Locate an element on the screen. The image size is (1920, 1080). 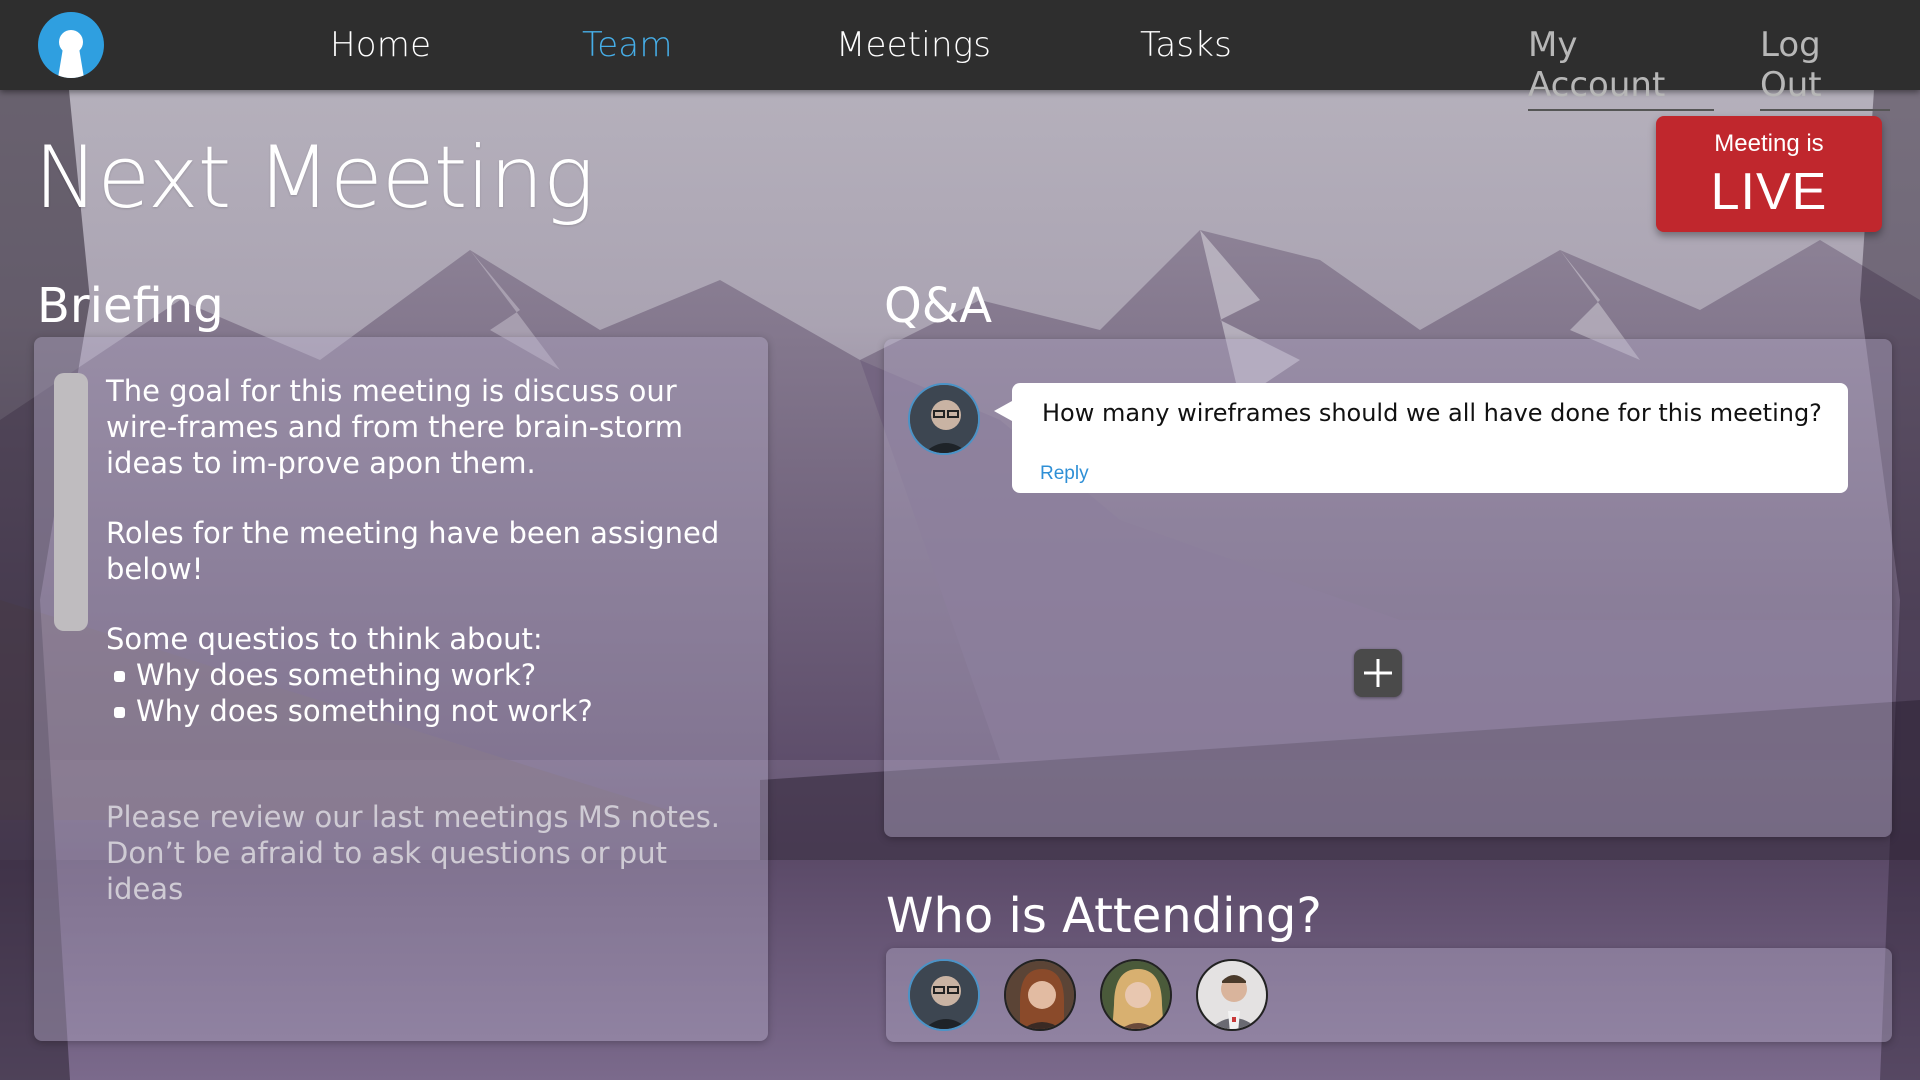
my-account-link: My Account is located at coordinates (1621, 68).